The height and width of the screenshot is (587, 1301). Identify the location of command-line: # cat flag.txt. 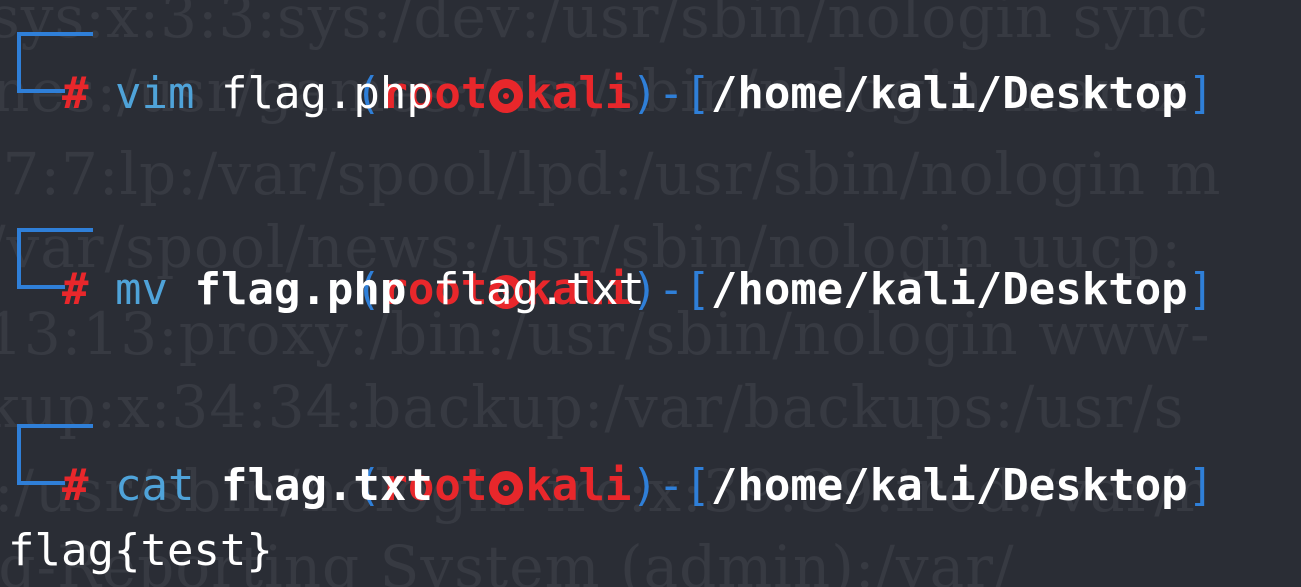
(650, 485).